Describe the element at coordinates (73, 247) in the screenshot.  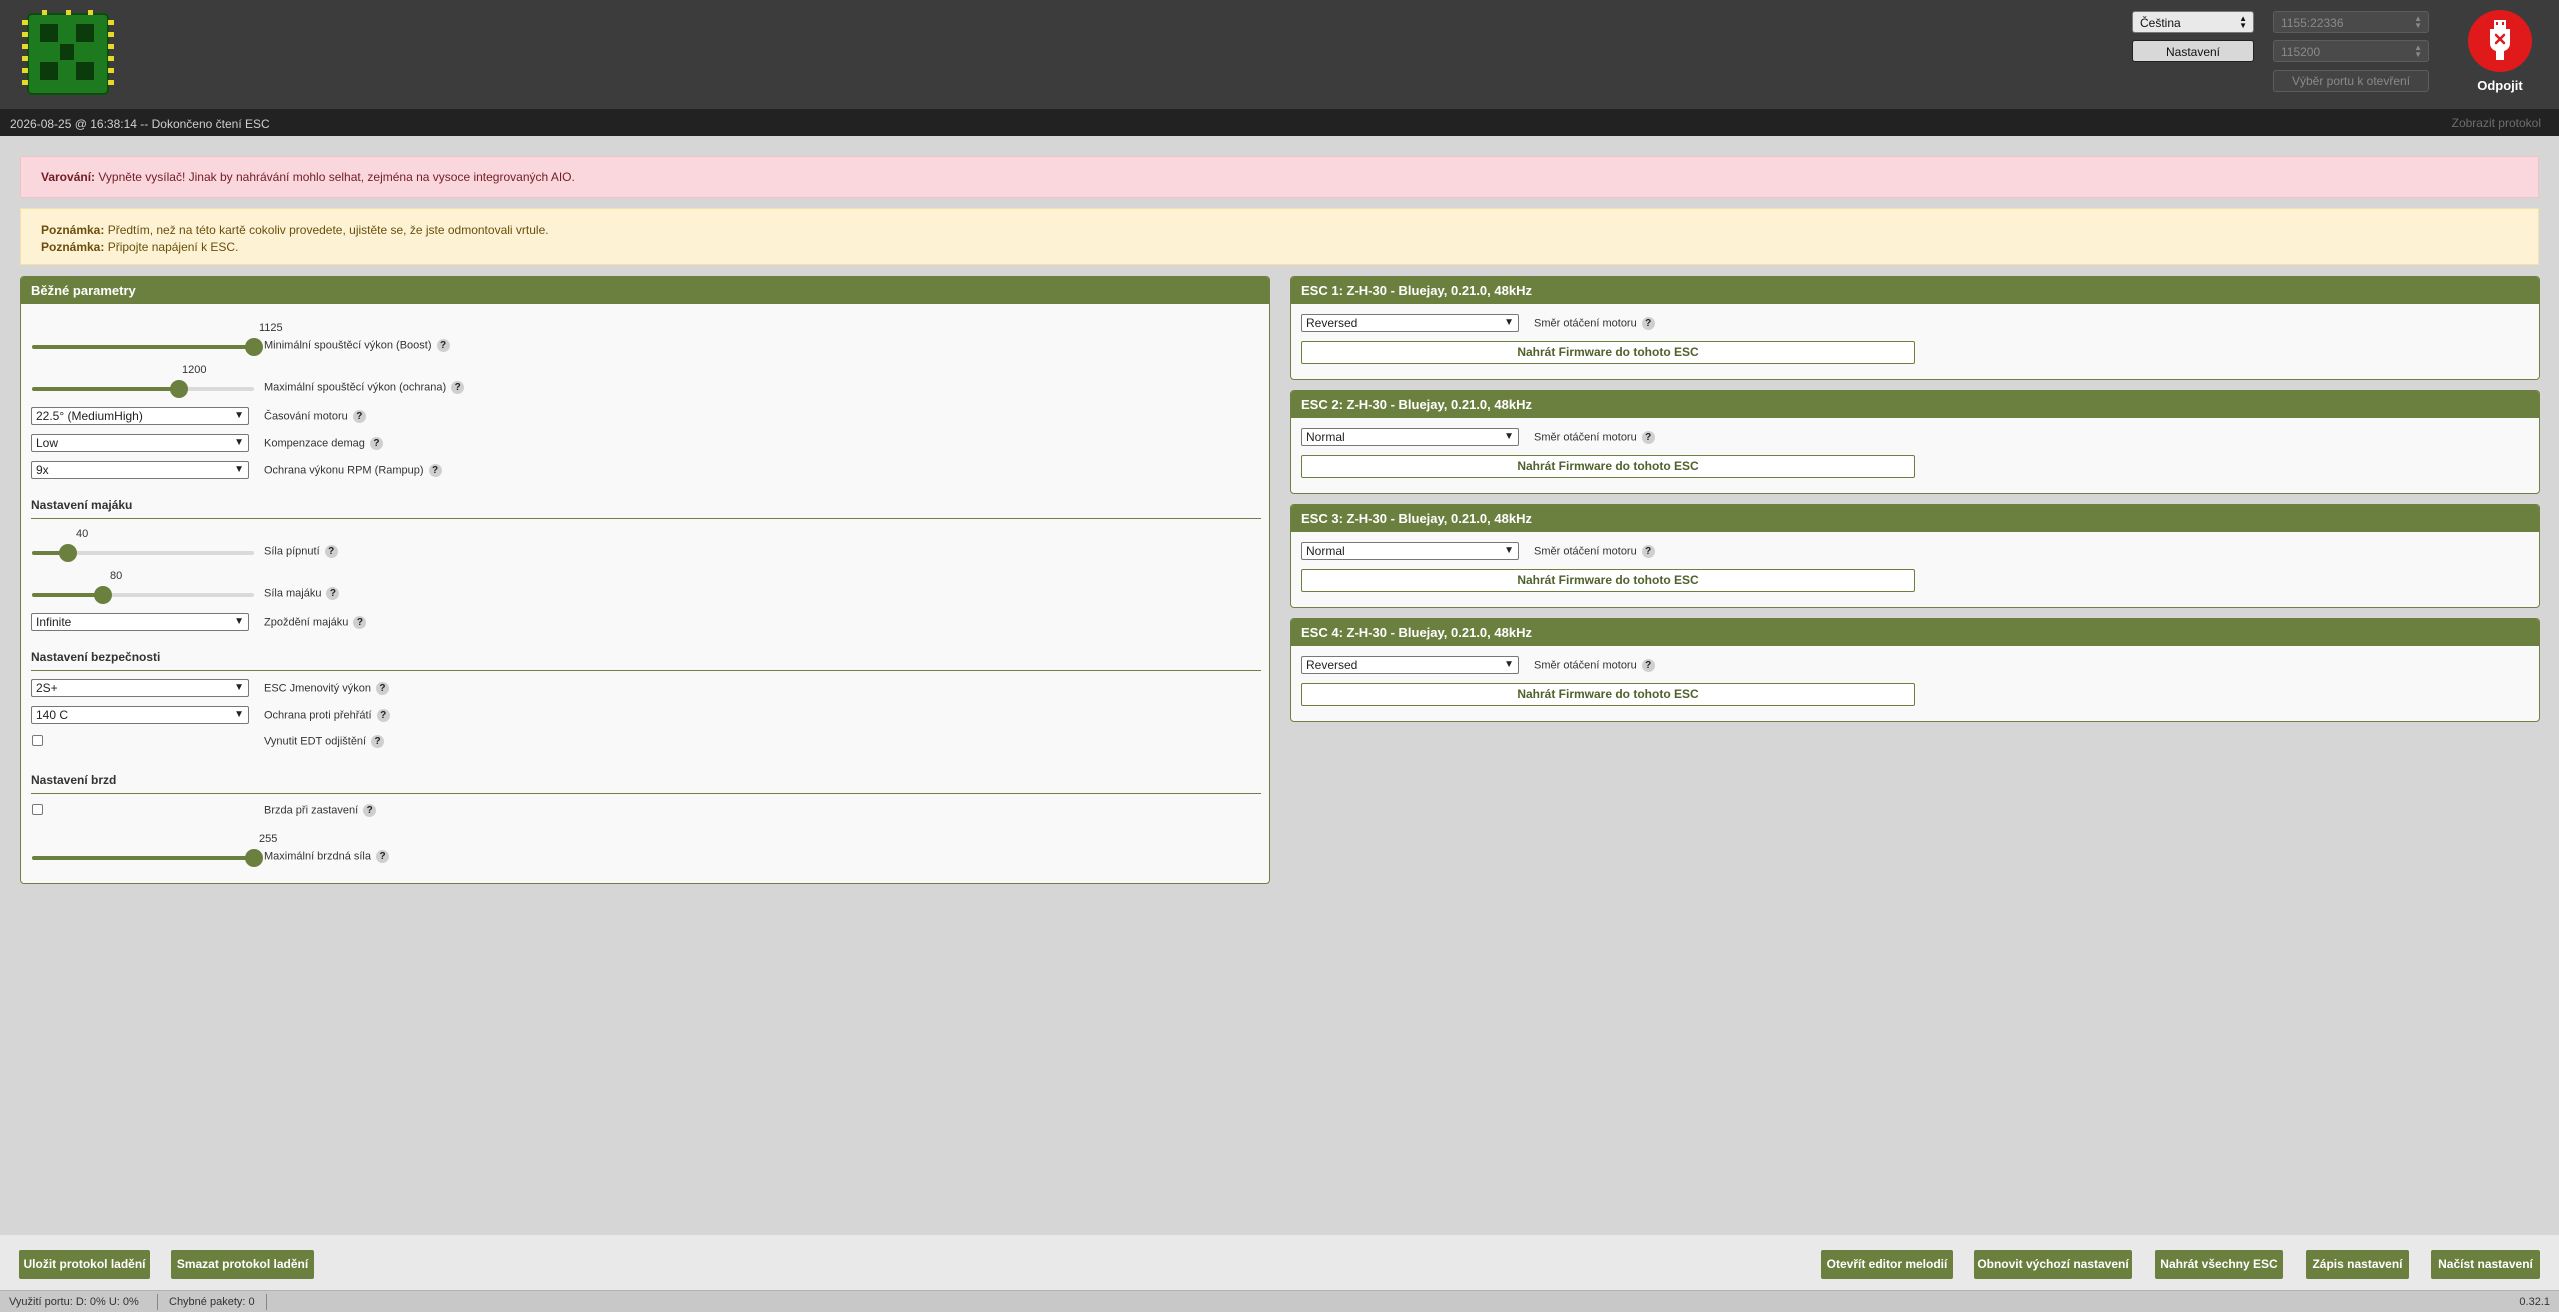
I see `note-prefix: Poznámka:` at that location.